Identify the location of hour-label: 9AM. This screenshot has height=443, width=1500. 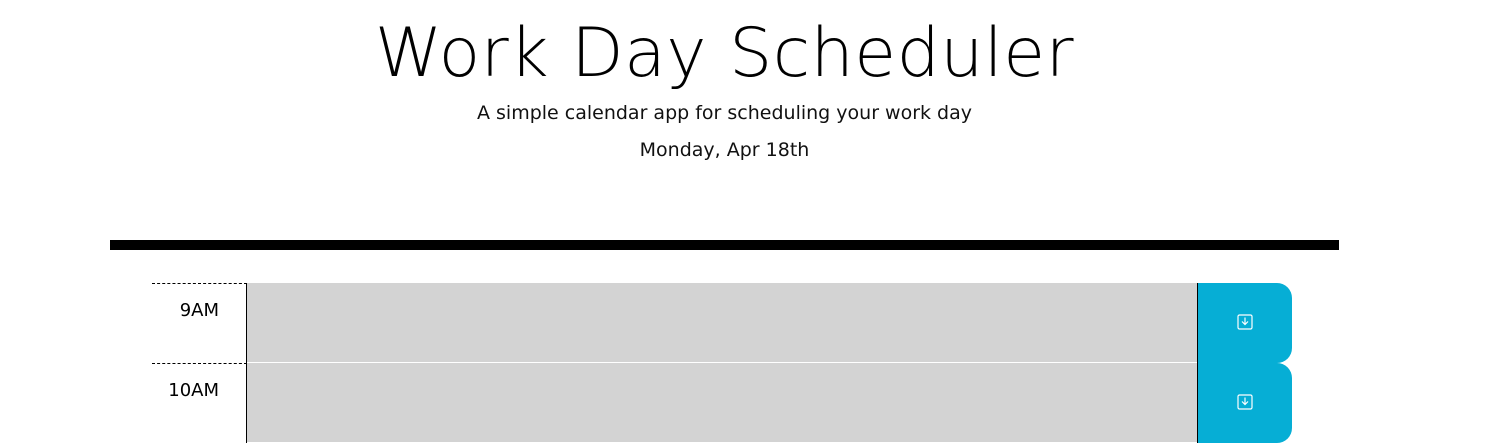
(199, 323).